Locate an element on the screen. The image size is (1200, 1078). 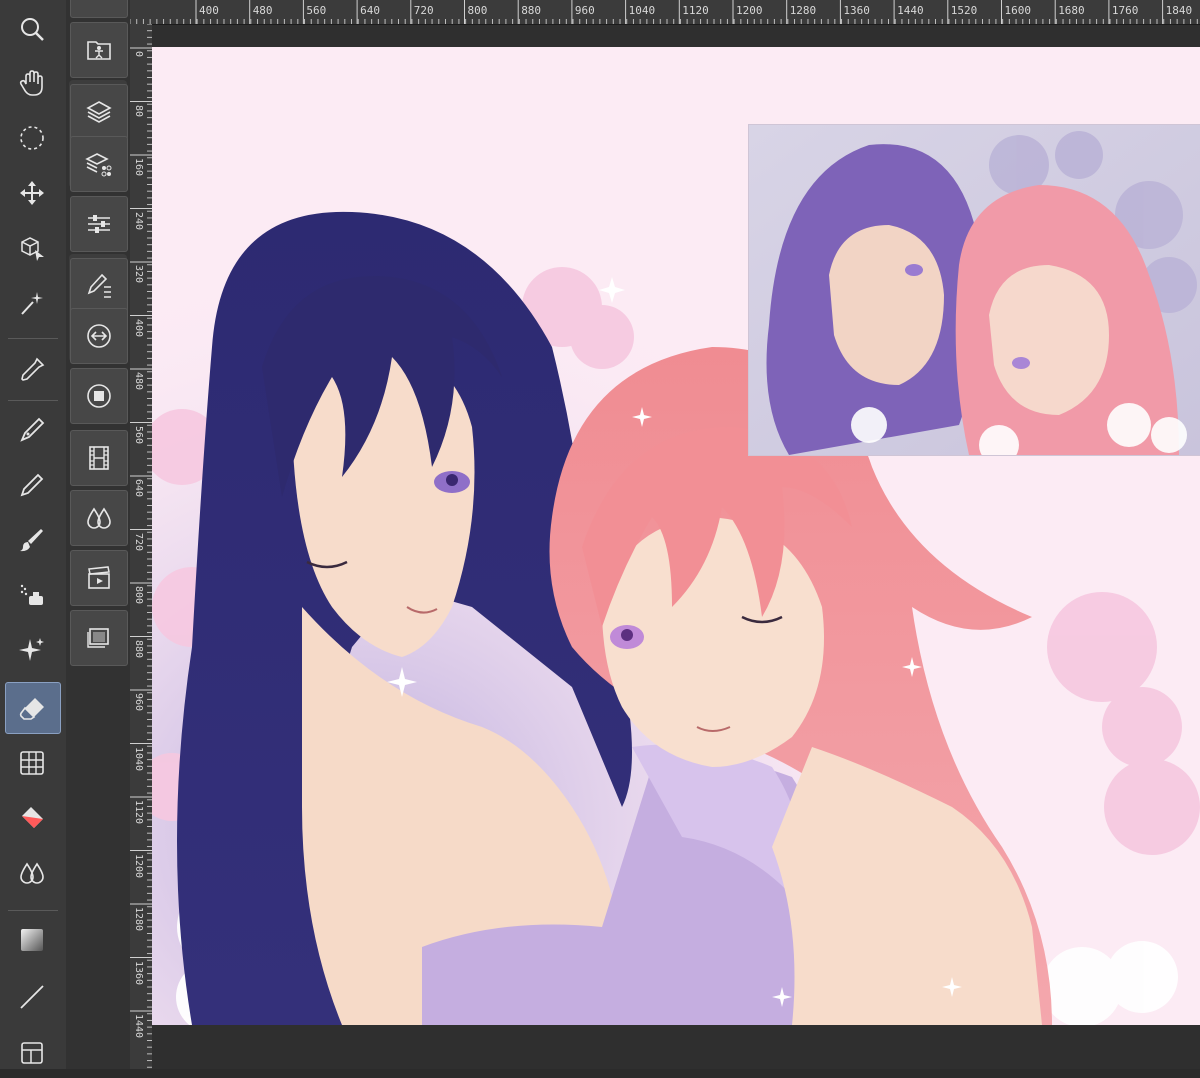
eraser-tool is located at coordinates (33, 708).